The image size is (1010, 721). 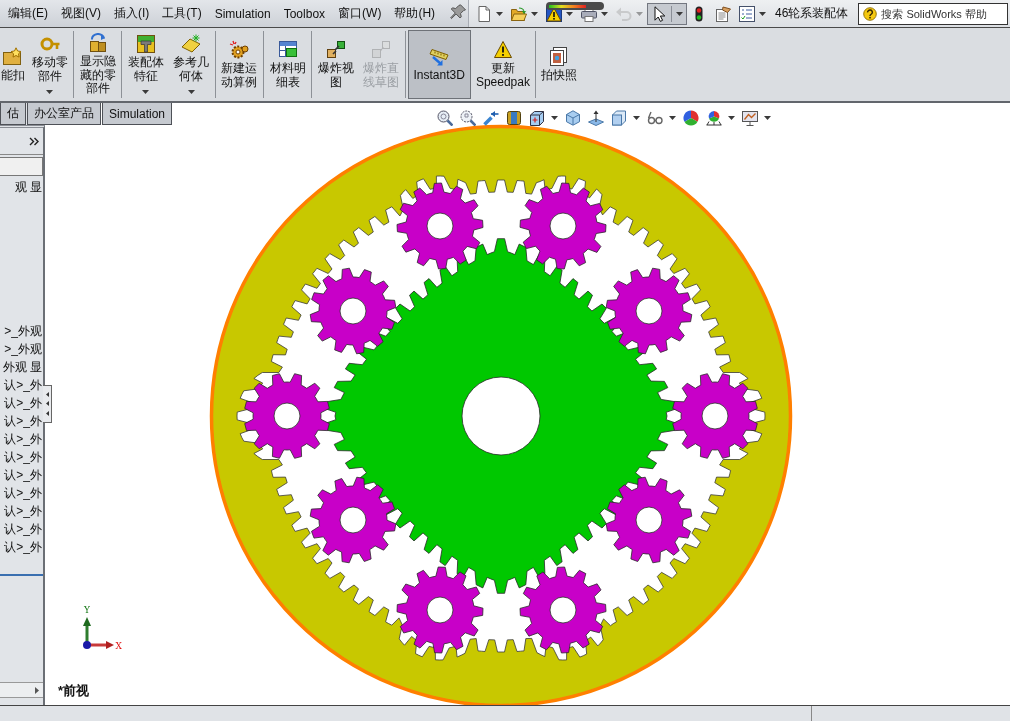 What do you see at coordinates (22, 367) in the screenshot?
I see `tree-item: 外观 显` at bounding box center [22, 367].